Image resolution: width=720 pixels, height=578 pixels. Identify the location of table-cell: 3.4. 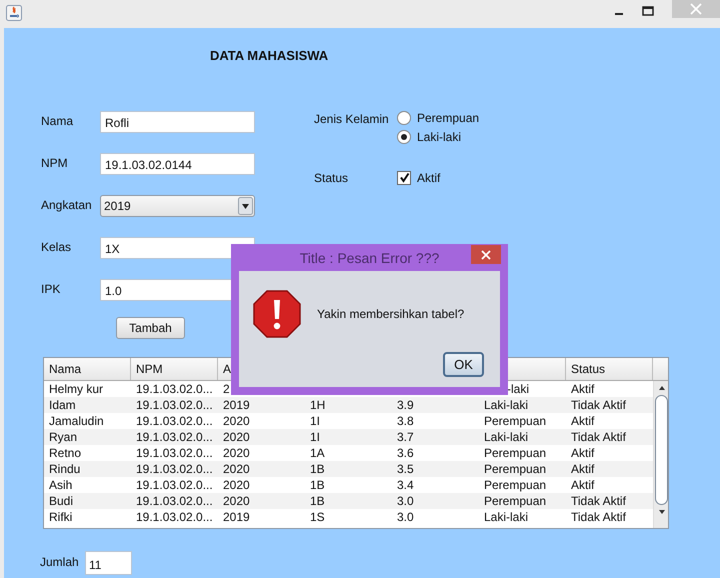
(405, 485).